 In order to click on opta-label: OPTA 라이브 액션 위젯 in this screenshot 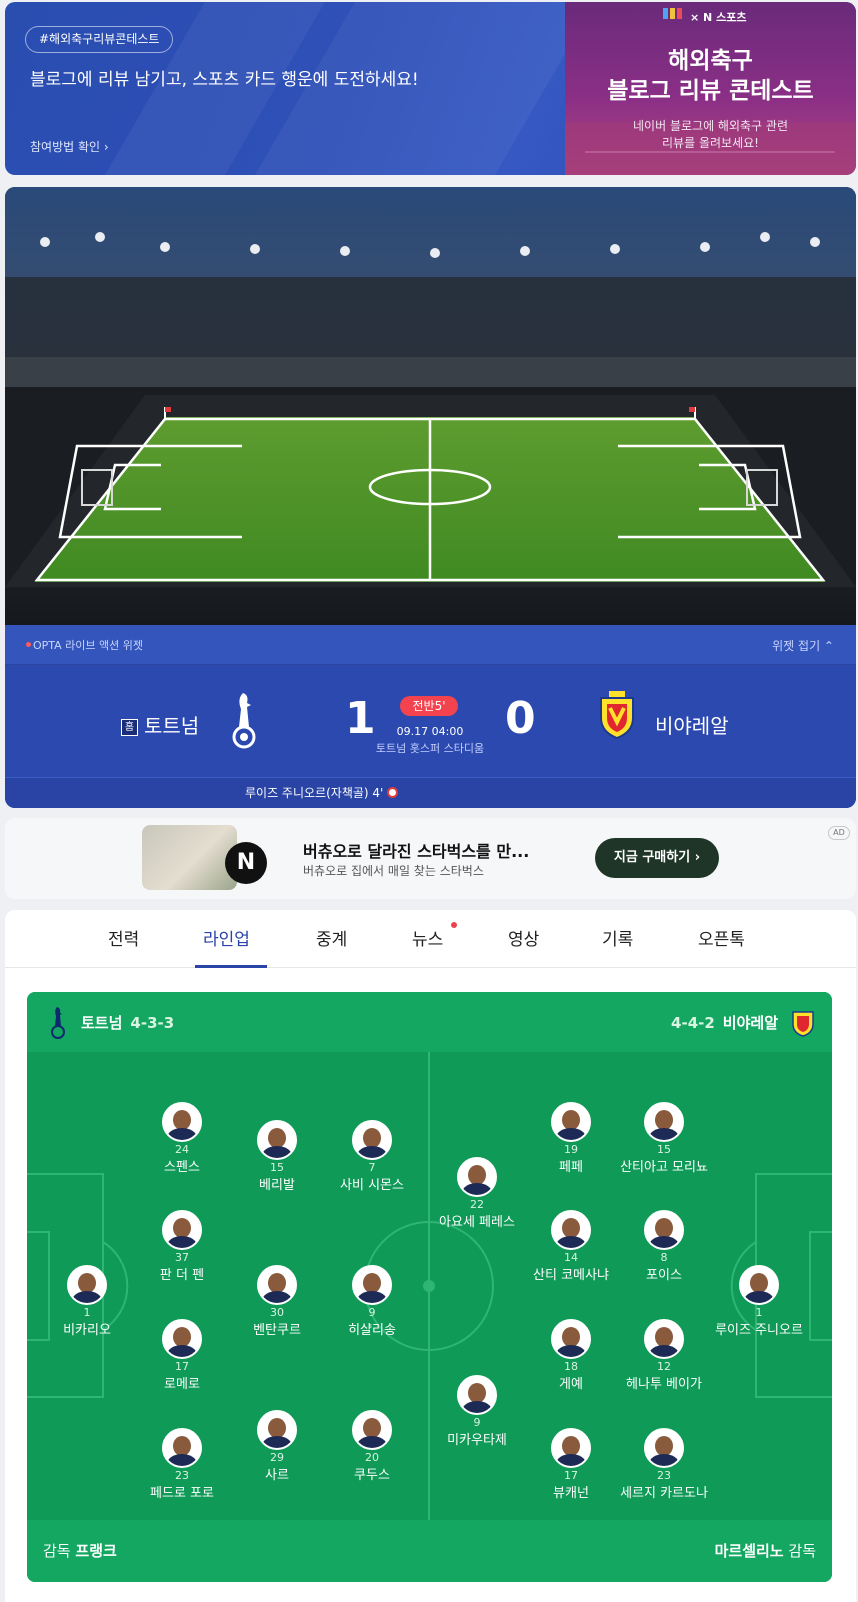, I will do `click(88, 645)`.